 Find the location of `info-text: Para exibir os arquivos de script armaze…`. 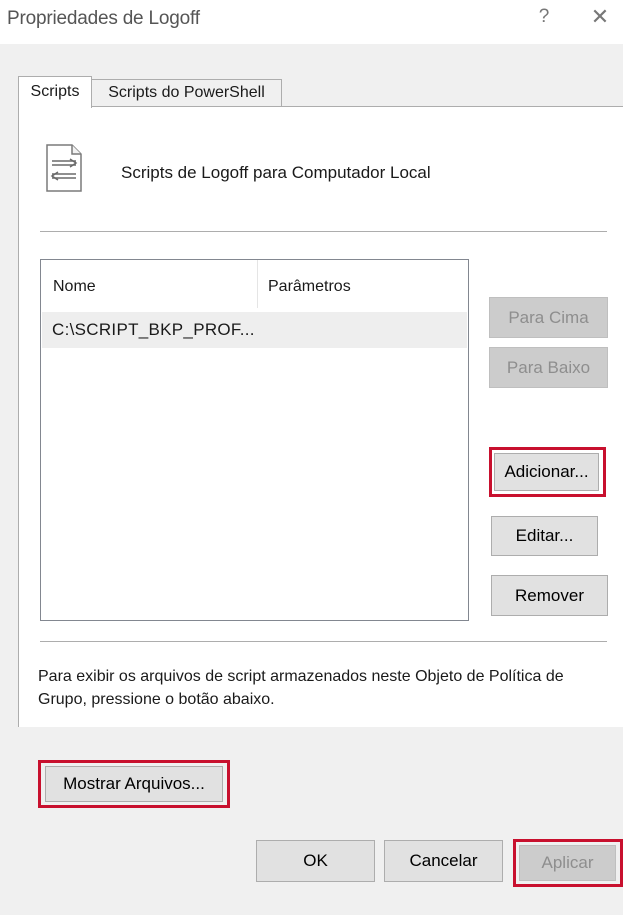

info-text: Para exibir os arquivos de script armaze… is located at coordinates (301, 688).